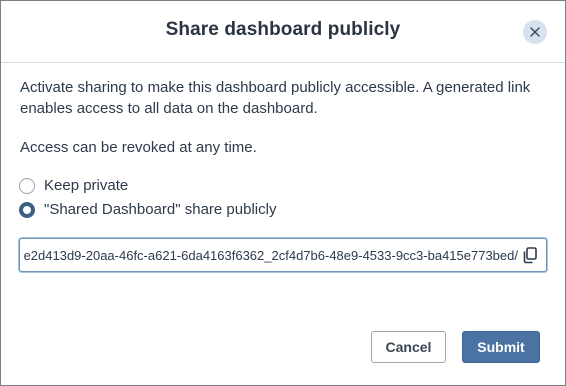 Image resolution: width=566 pixels, height=386 pixels. I want to click on revoke-note: Access can be revoked at any time., so click(138, 147).